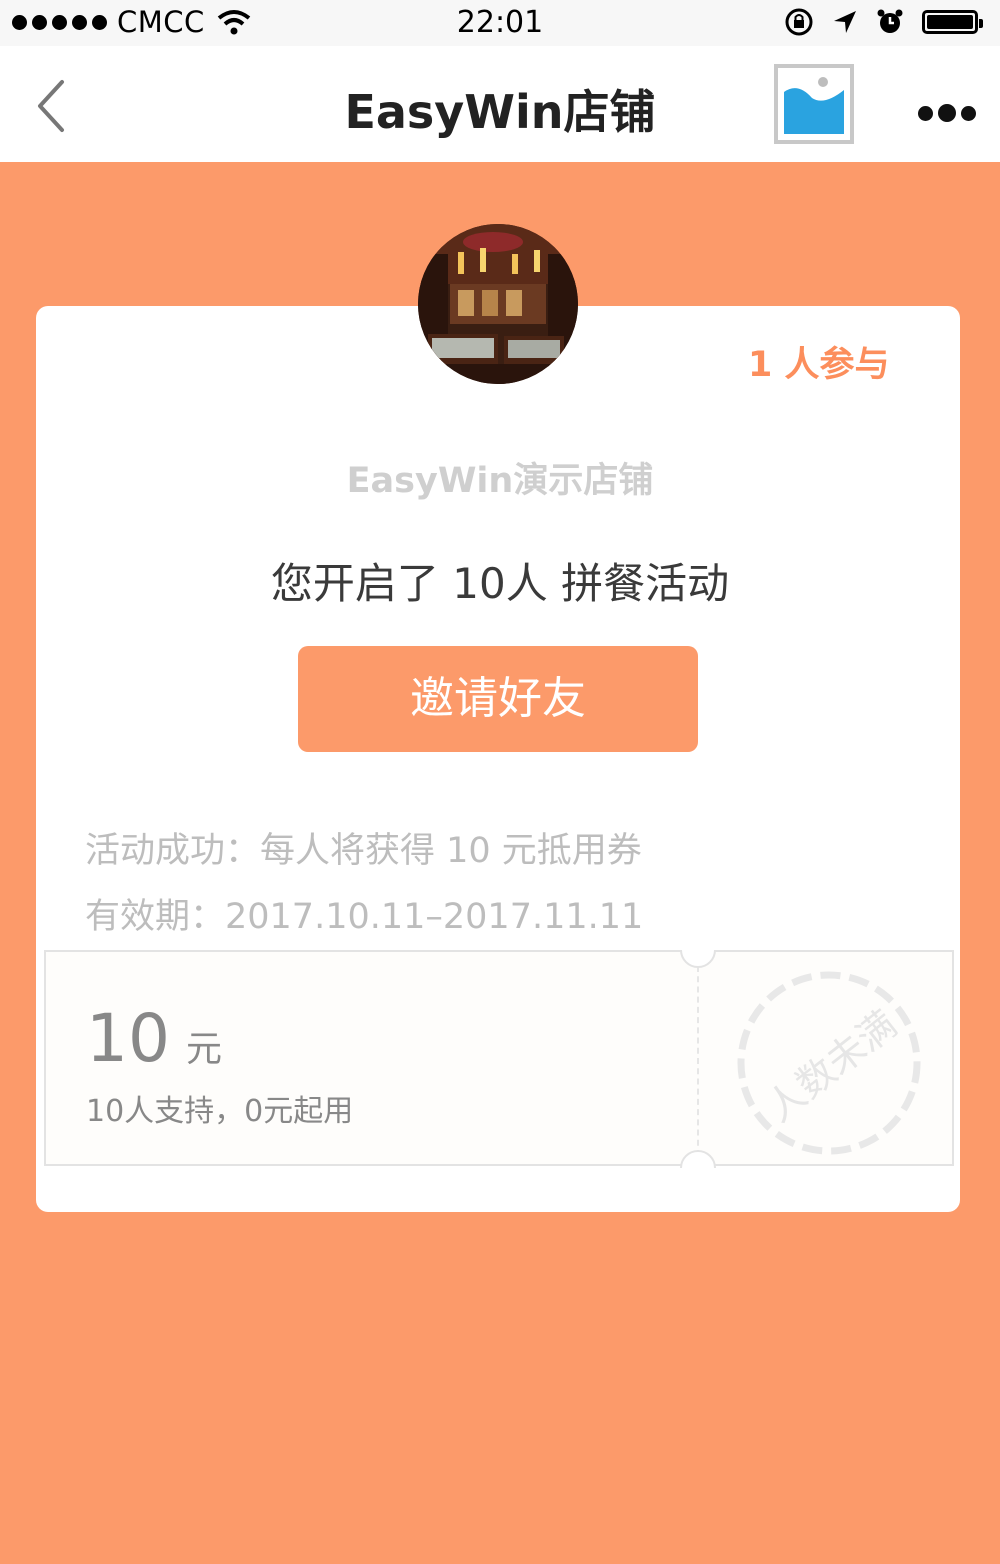 The image size is (1000, 1564). Describe the element at coordinates (698, 1061) in the screenshot. I see `coupon-divider` at that location.